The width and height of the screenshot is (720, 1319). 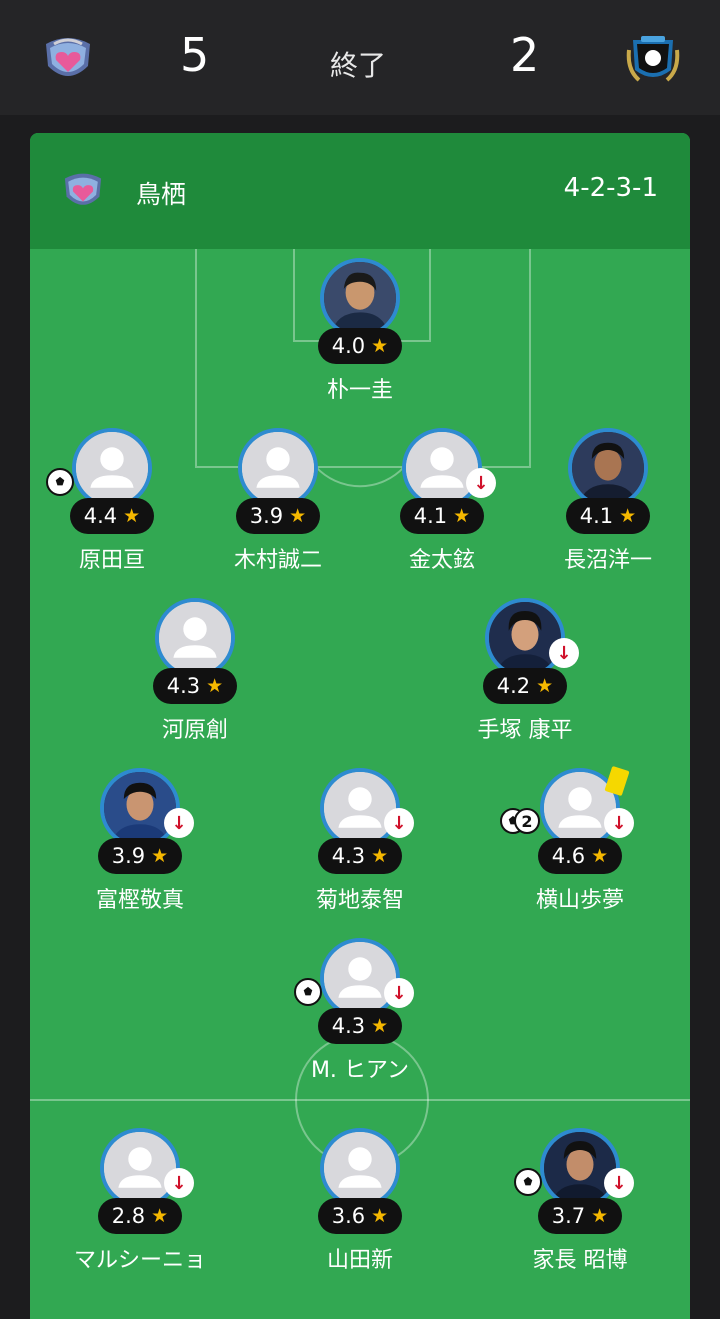 I want to click on player-name: 山田新, so click(x=359, y=1260).